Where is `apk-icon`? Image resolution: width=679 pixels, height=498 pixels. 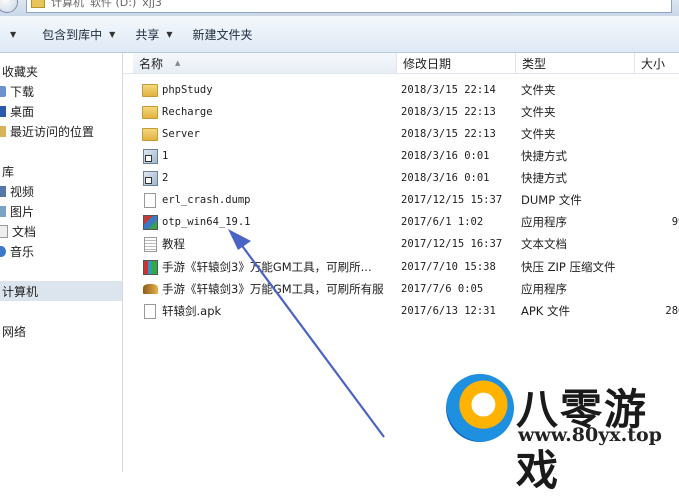 apk-icon is located at coordinates (150, 311).